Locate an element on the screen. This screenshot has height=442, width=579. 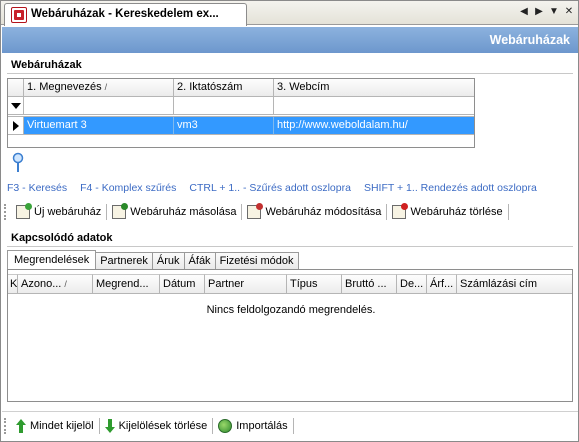
select-all-icon is located at coordinates (21, 426).